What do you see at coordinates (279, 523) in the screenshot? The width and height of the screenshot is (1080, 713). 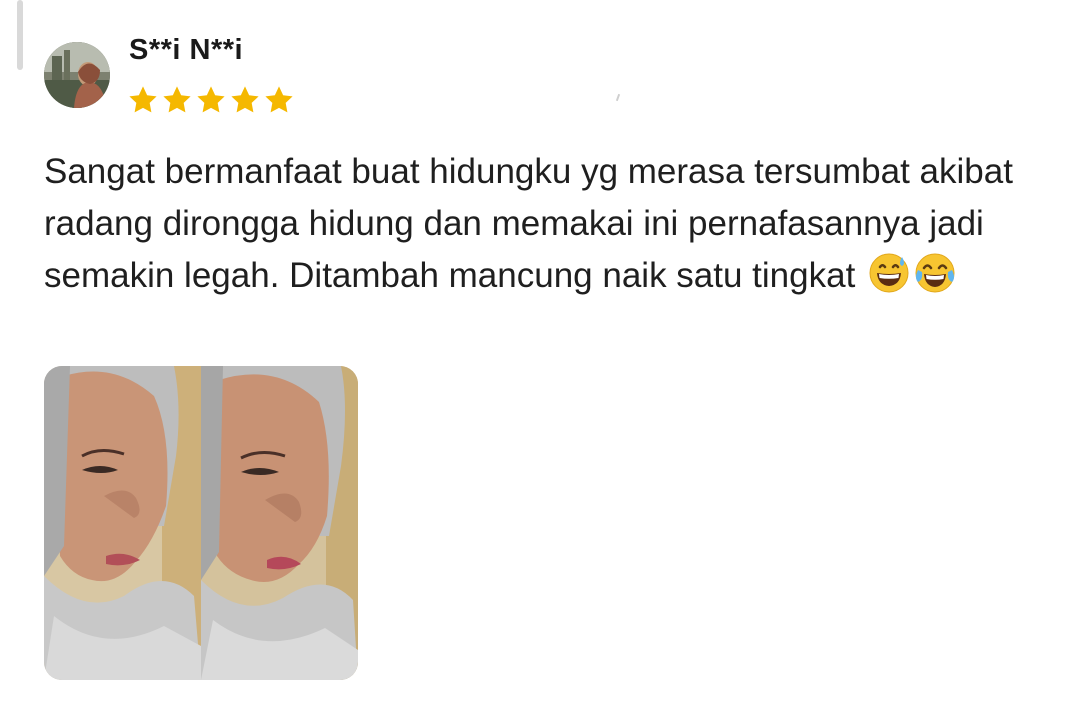 I see `review-photo-right` at bounding box center [279, 523].